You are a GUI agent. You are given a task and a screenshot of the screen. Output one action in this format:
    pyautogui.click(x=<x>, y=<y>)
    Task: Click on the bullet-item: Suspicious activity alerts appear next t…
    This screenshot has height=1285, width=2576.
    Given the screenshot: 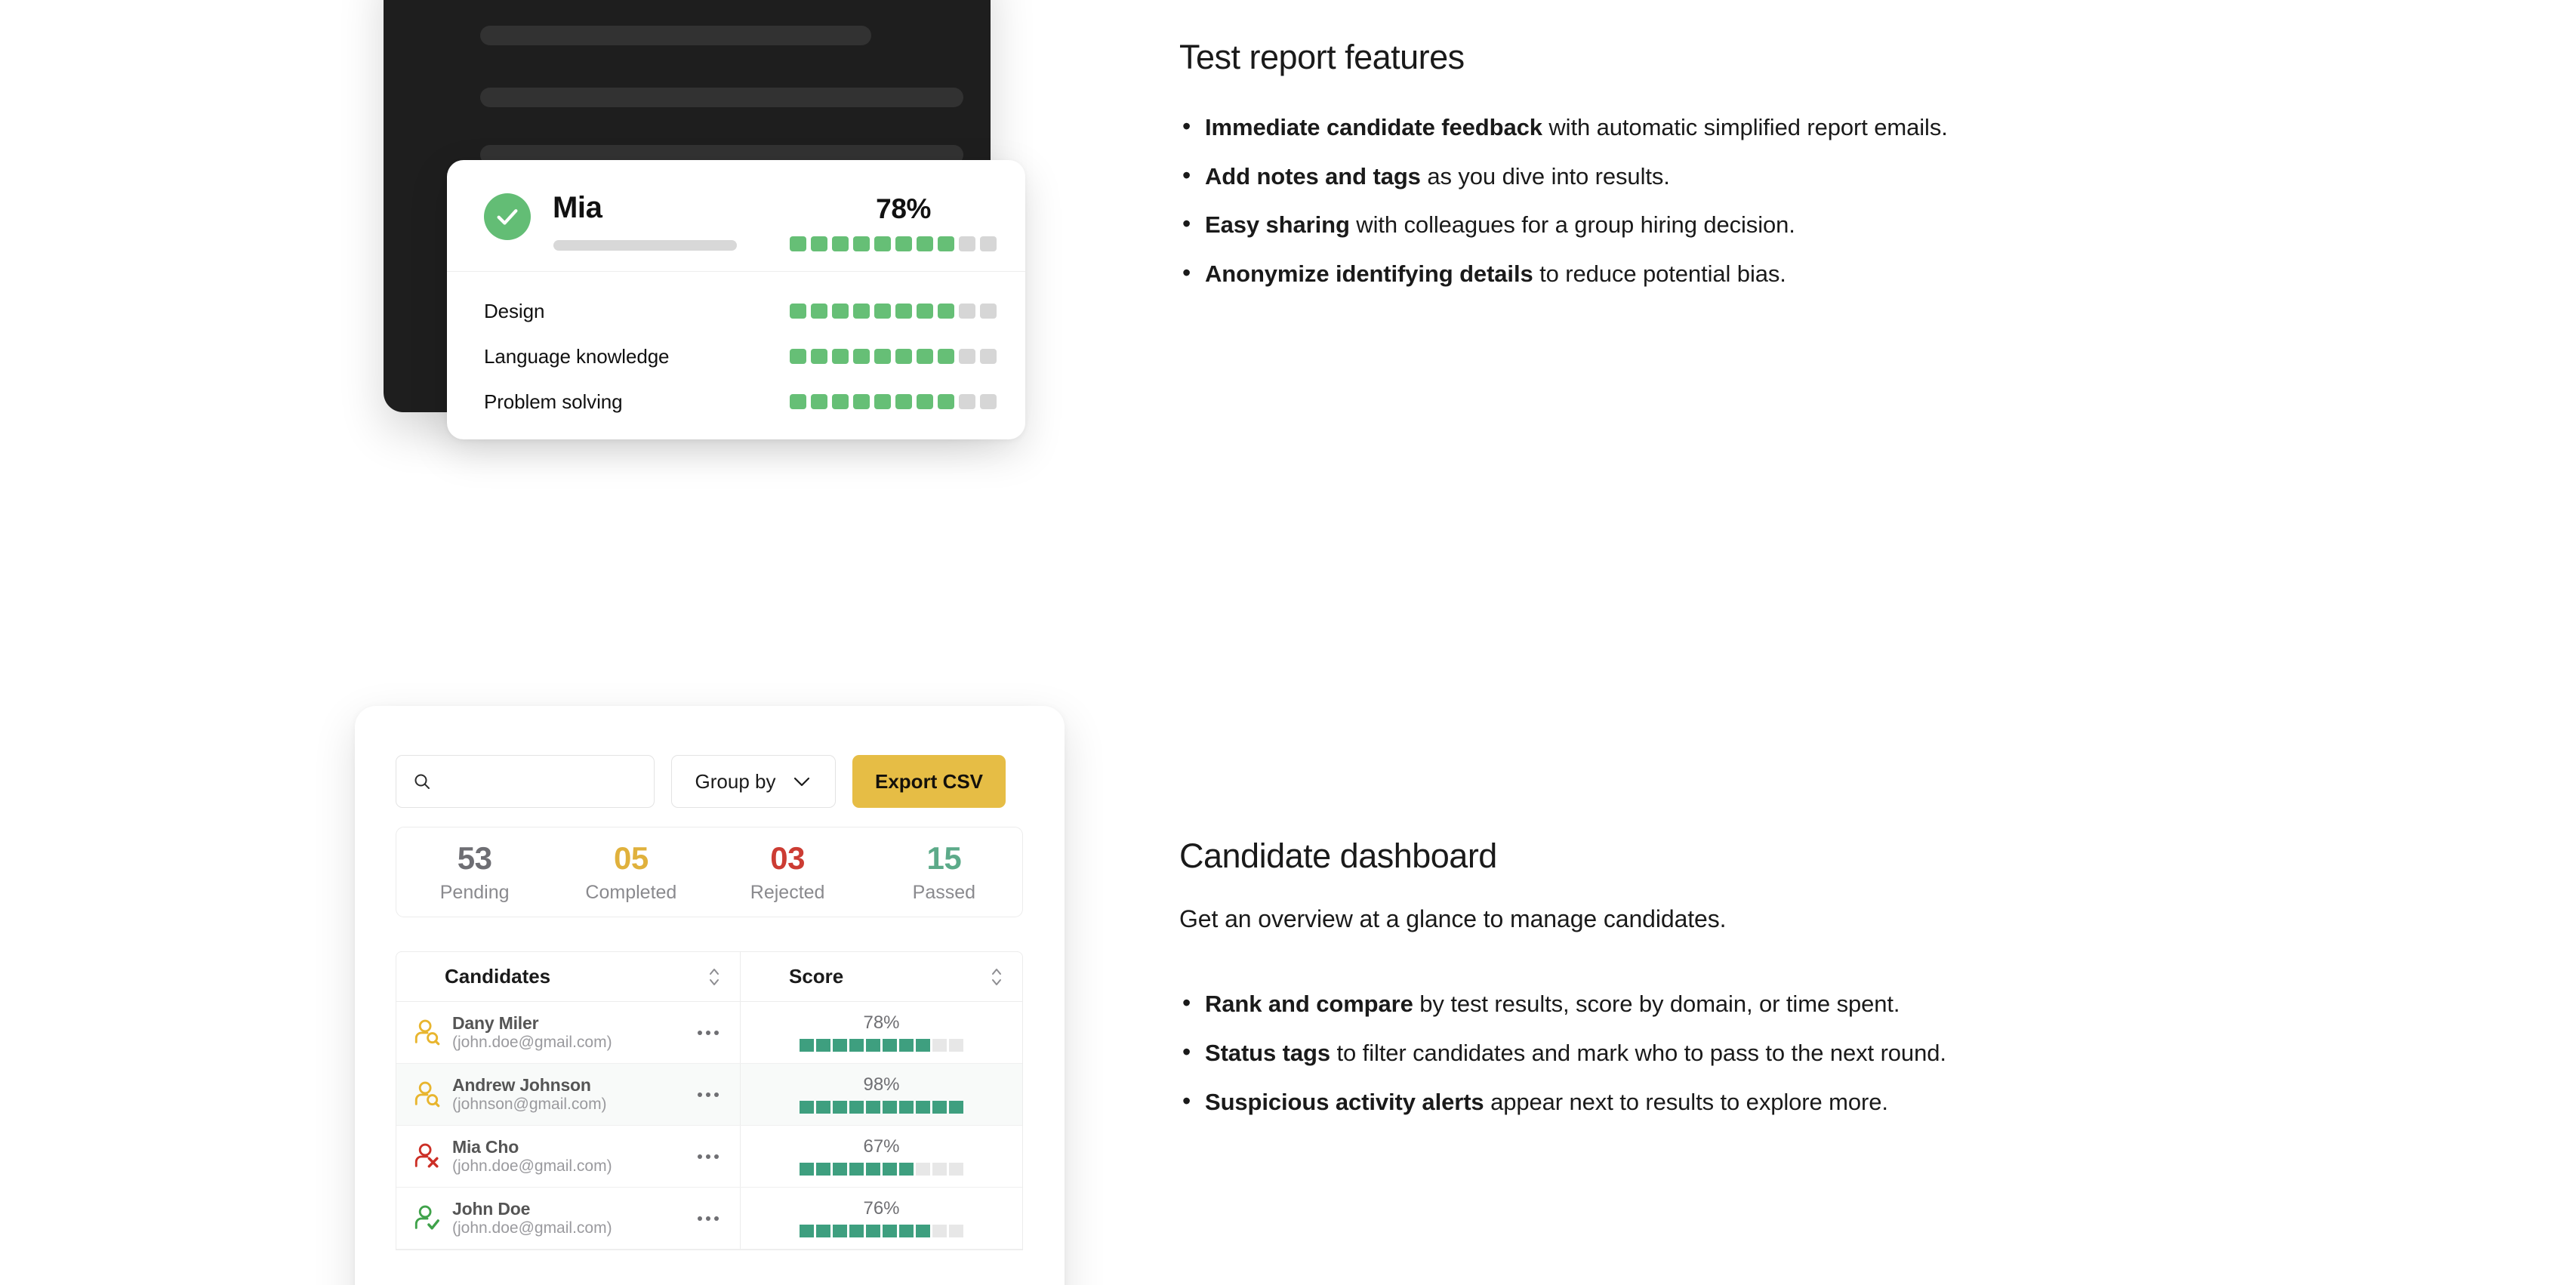 What is the action you would take?
    pyautogui.click(x=1722, y=1101)
    